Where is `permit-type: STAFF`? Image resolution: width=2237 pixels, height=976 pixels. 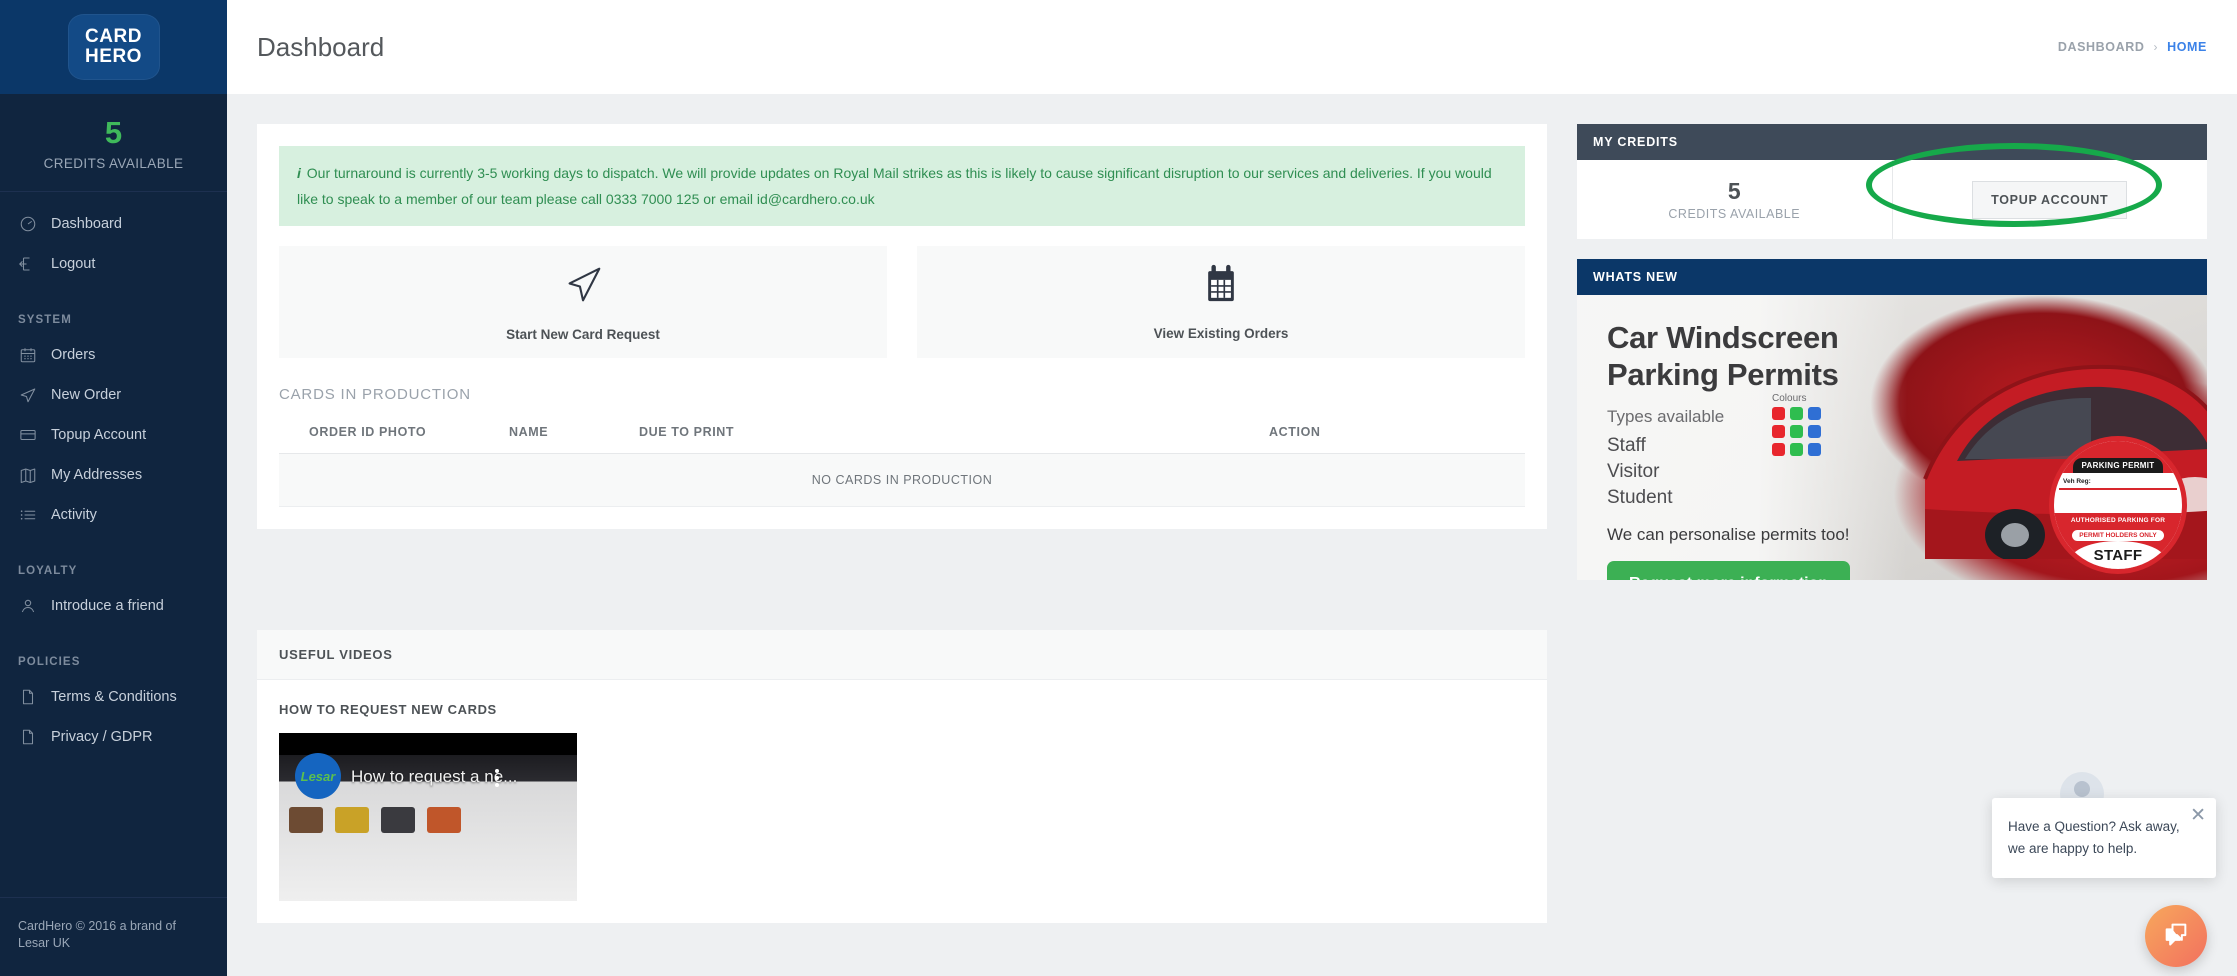 permit-type: STAFF is located at coordinates (2118, 555).